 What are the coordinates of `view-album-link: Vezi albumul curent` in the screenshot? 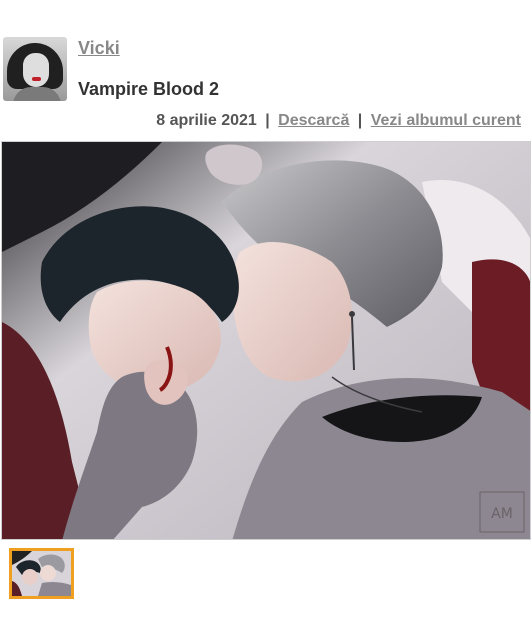 It's located at (446, 120).